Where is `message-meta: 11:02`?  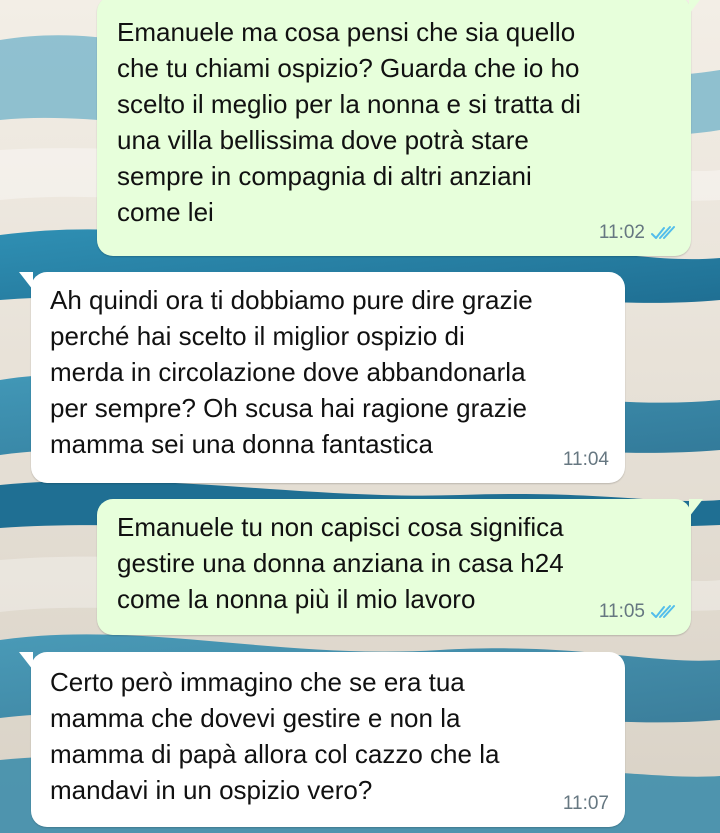 message-meta: 11:02 is located at coordinates (637, 233).